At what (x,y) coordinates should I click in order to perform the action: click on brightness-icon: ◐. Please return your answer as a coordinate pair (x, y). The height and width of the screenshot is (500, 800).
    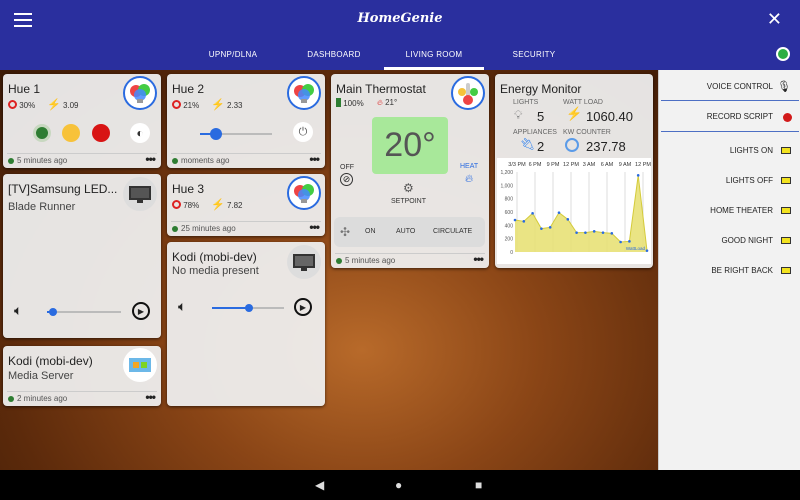
    Looking at the image, I should click on (140, 133).